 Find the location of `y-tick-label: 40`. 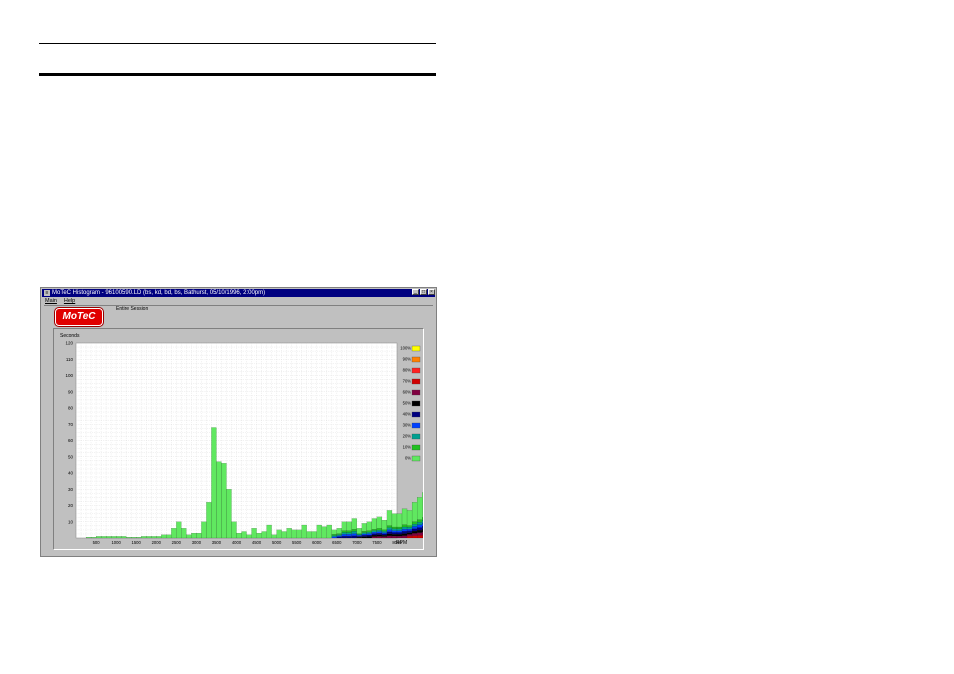

y-tick-label: 40 is located at coordinates (71, 473).